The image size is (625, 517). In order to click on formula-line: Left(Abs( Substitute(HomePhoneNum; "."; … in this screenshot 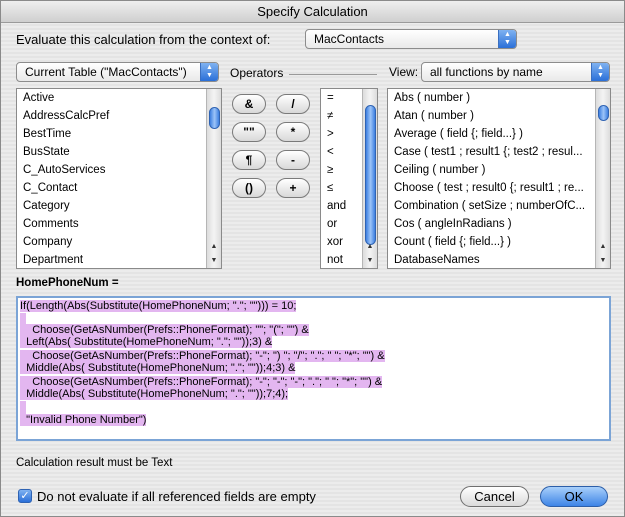, I will do `click(146, 342)`.